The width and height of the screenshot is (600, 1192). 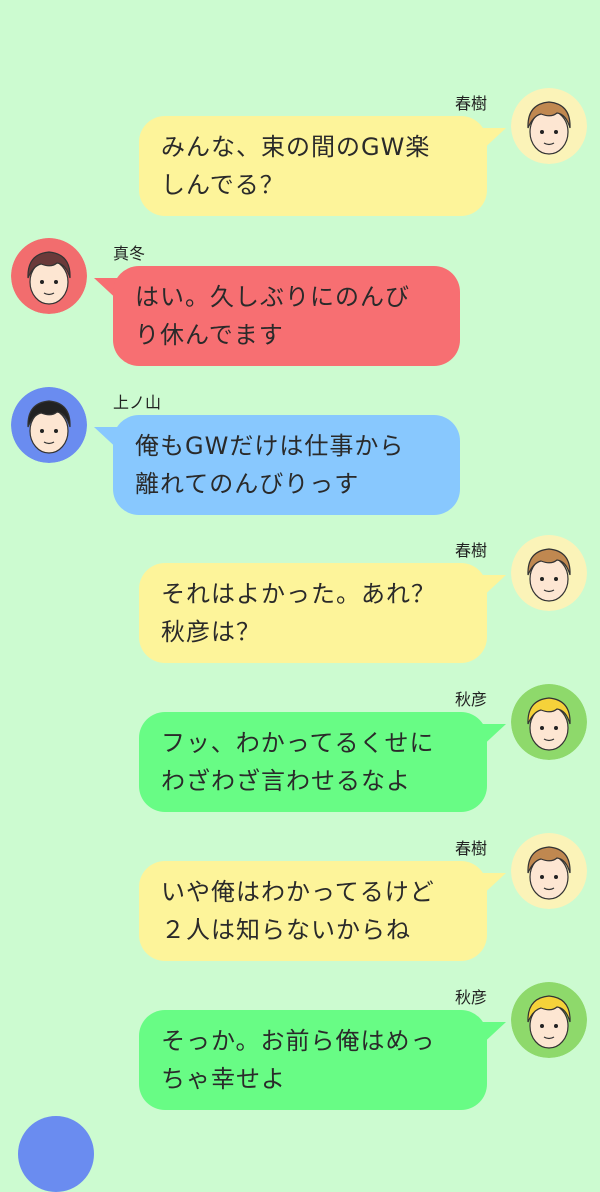 I want to click on chat-message: 春樹みんな、束の間のGW楽 しんでる？, so click(x=300, y=163).